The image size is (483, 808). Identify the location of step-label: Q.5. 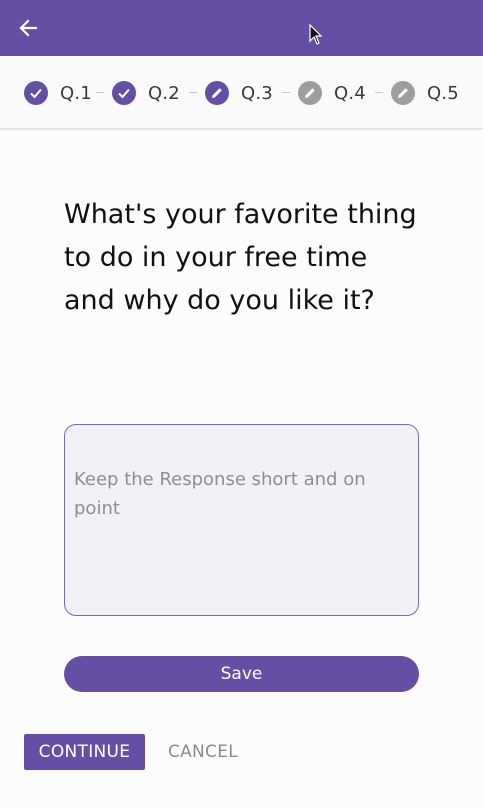
(443, 93).